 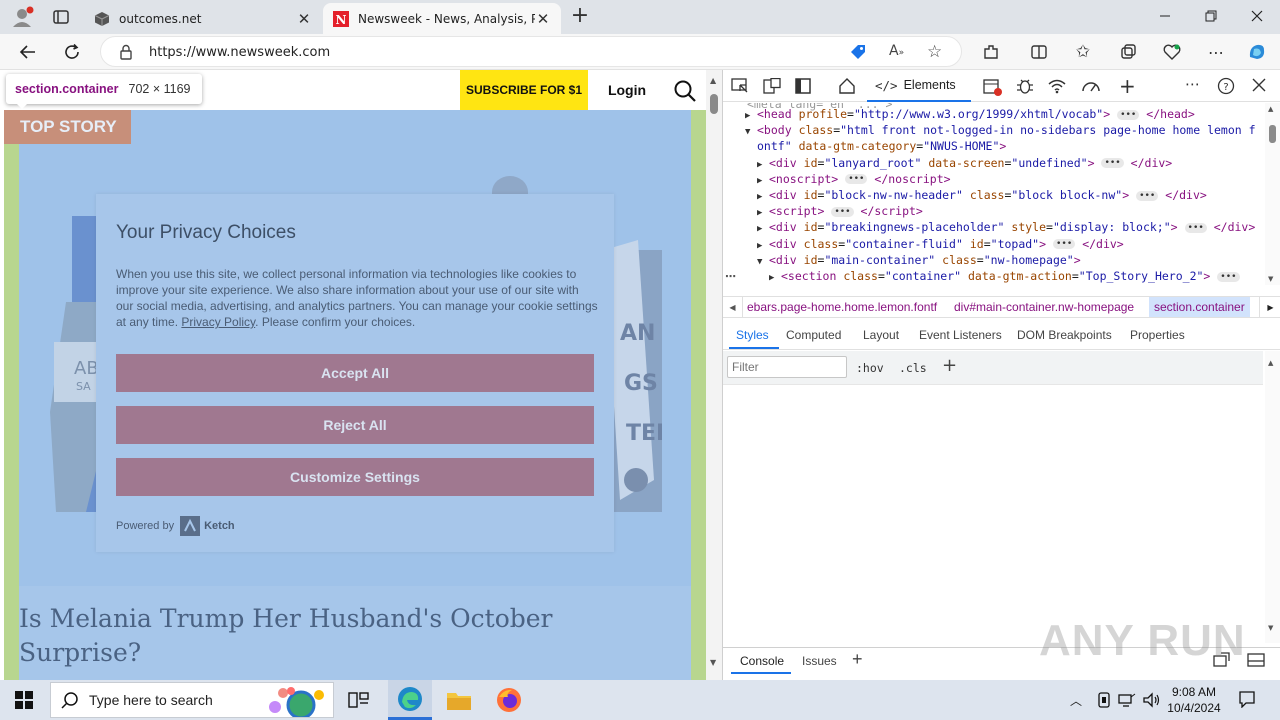 I want to click on reject-all-button: Reject All, so click(x=355, y=425).